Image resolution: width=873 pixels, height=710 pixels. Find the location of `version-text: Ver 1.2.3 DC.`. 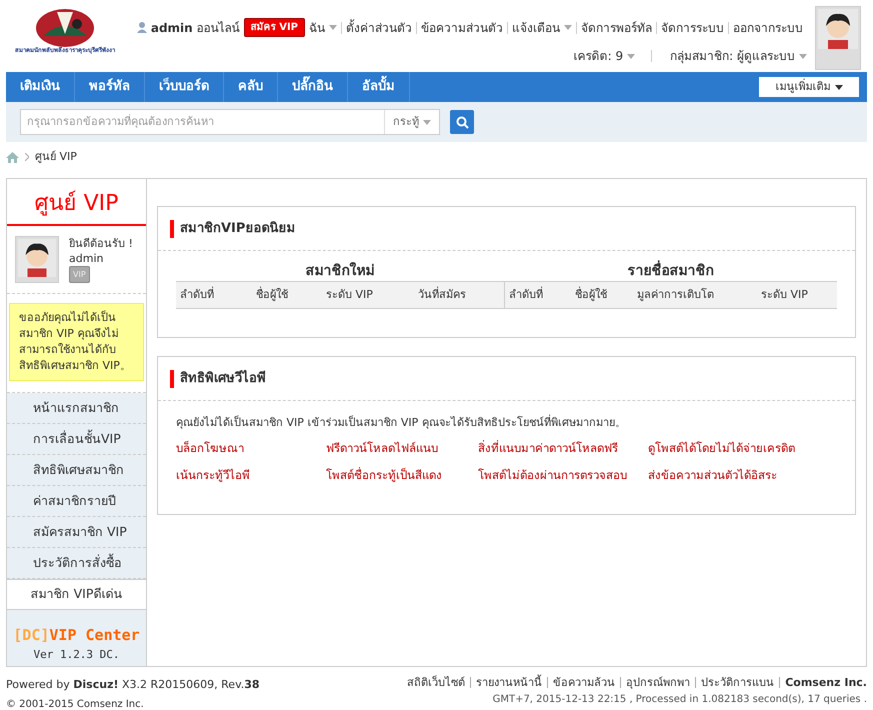

version-text: Ver 1.2.3 DC. is located at coordinates (76, 654).